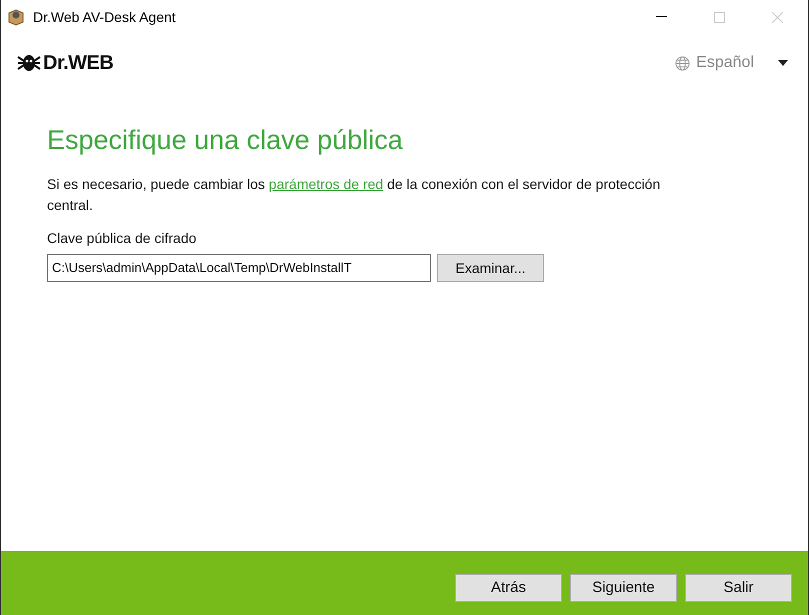  What do you see at coordinates (78, 63) in the screenshot?
I see `logo-text: Dr.WEB` at bounding box center [78, 63].